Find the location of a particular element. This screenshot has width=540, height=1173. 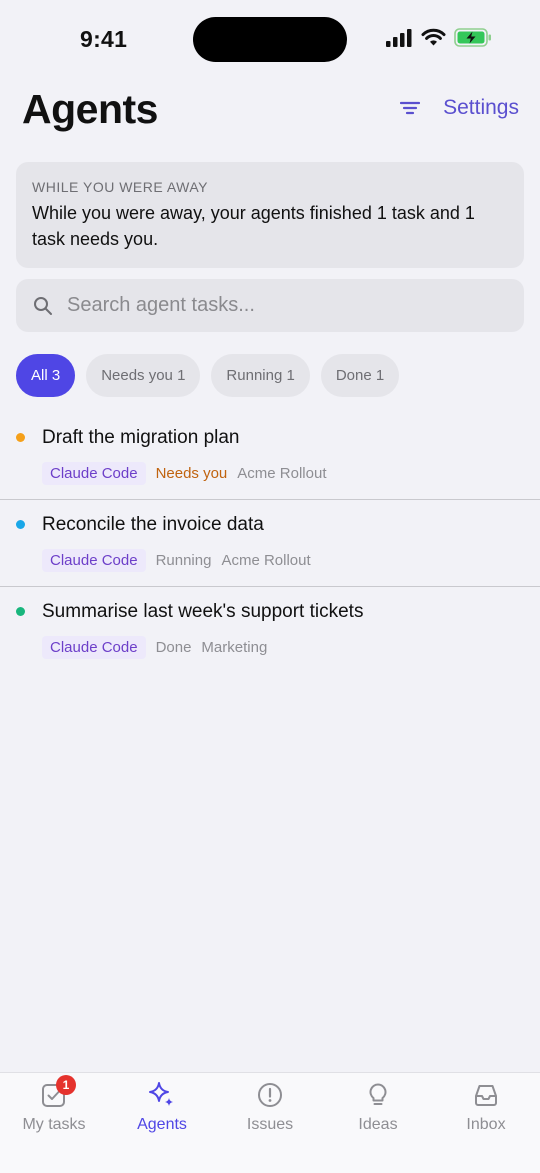

task-title: Draft the migration plan is located at coordinates (141, 437).